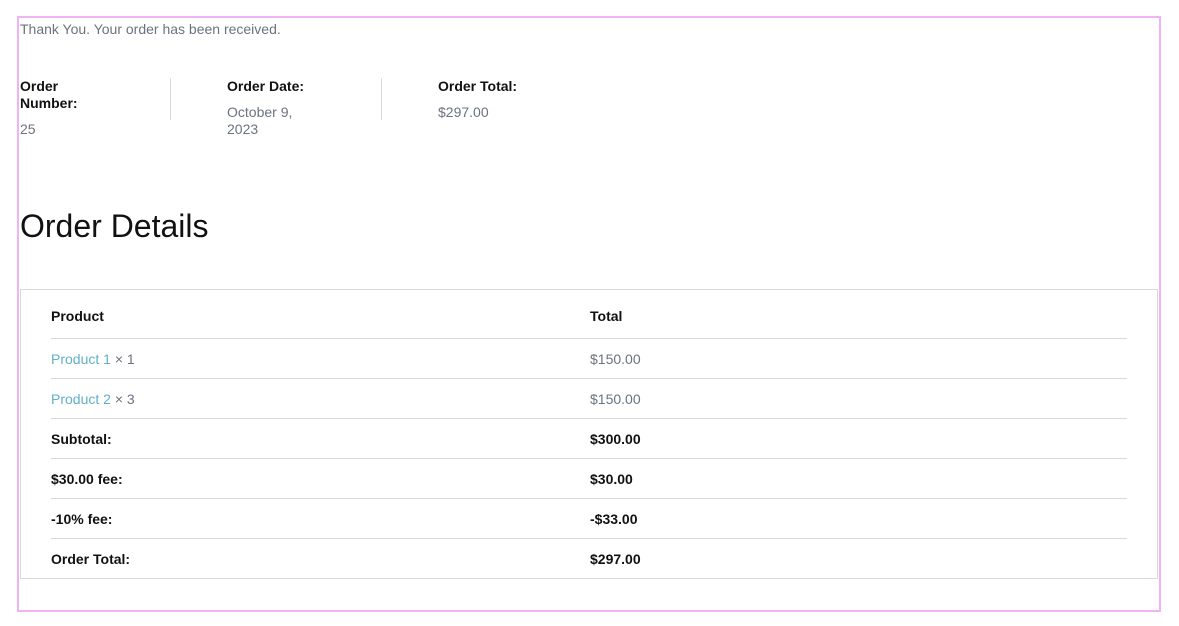  What do you see at coordinates (858, 478) in the screenshot?
I see `fixed-fee-value: $30.00` at bounding box center [858, 478].